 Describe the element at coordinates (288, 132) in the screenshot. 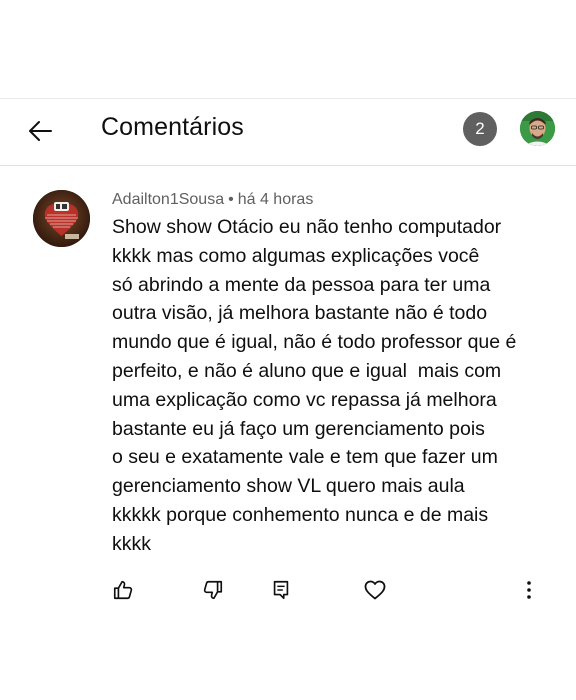

I see `comments-header: Comentários 2` at that location.